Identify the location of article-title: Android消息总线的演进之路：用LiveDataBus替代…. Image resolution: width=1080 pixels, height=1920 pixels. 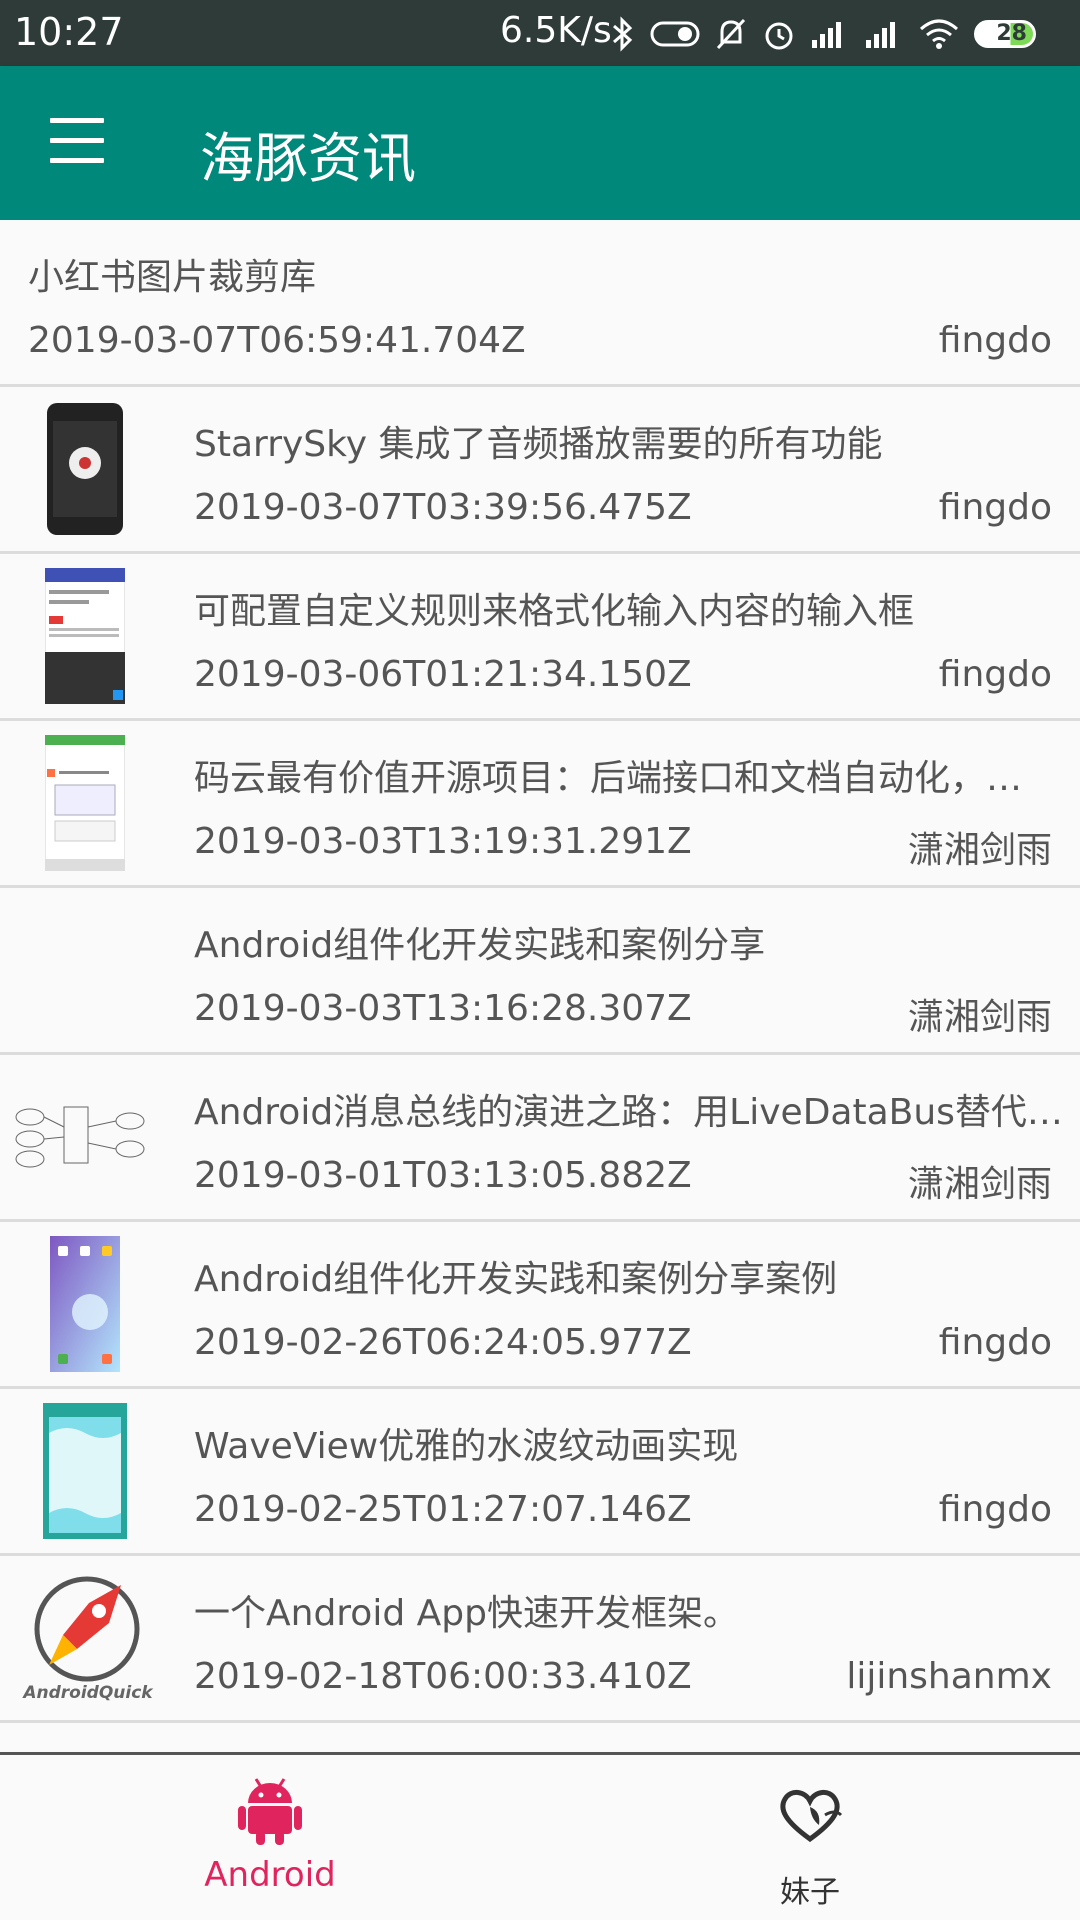
(628, 1112).